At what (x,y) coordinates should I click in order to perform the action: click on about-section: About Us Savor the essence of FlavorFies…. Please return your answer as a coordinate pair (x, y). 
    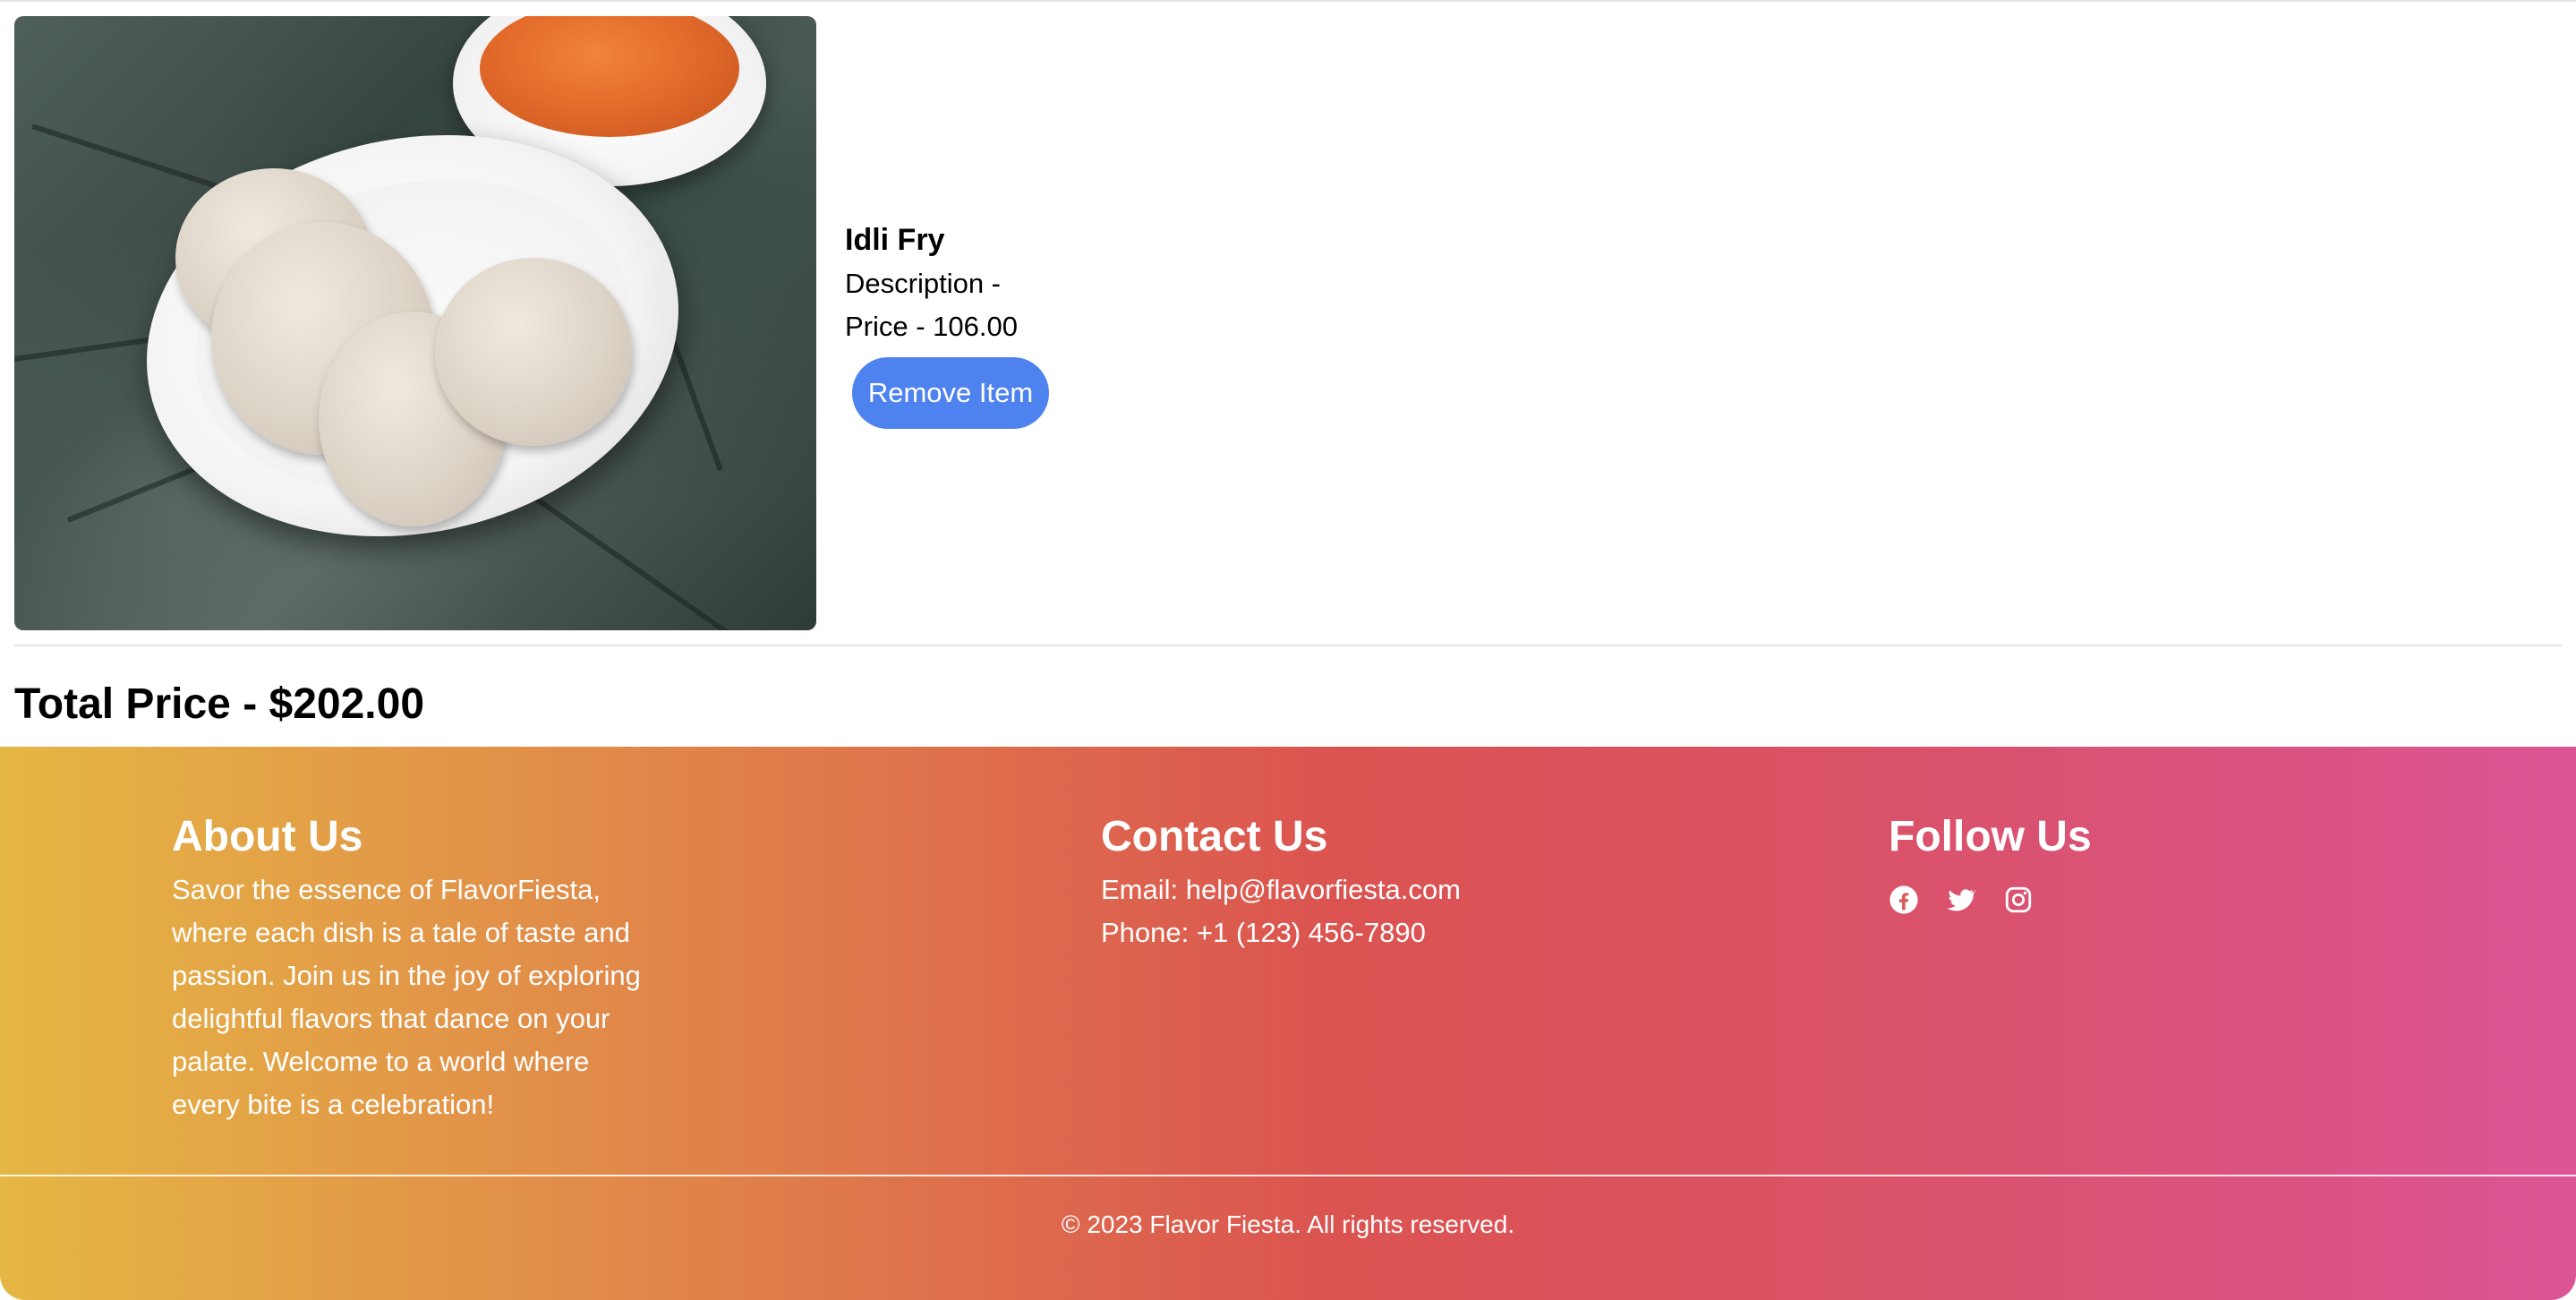
    Looking at the image, I should click on (431, 966).